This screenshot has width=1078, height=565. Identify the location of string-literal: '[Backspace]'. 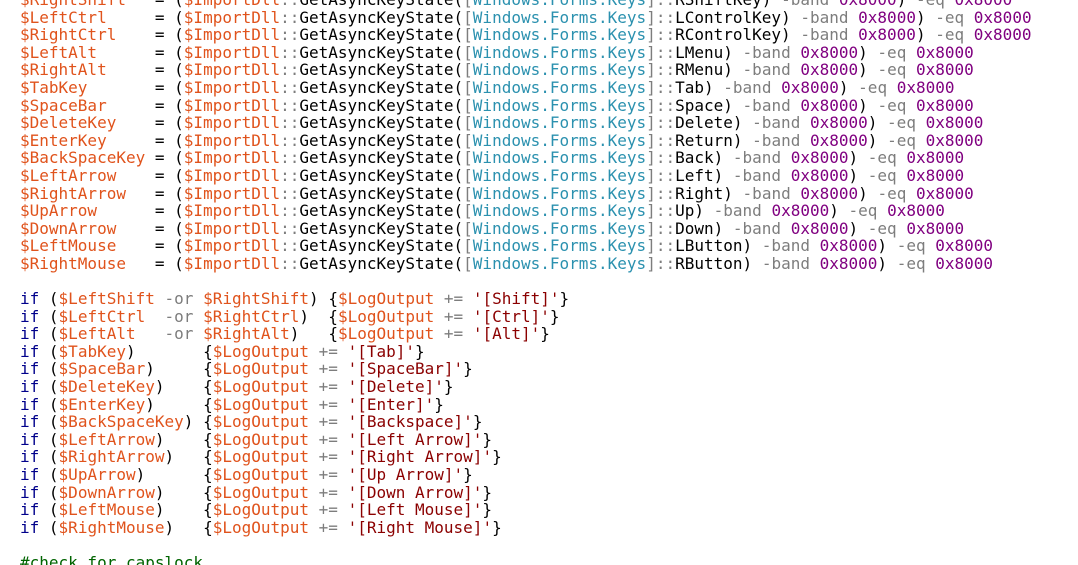
(410, 422).